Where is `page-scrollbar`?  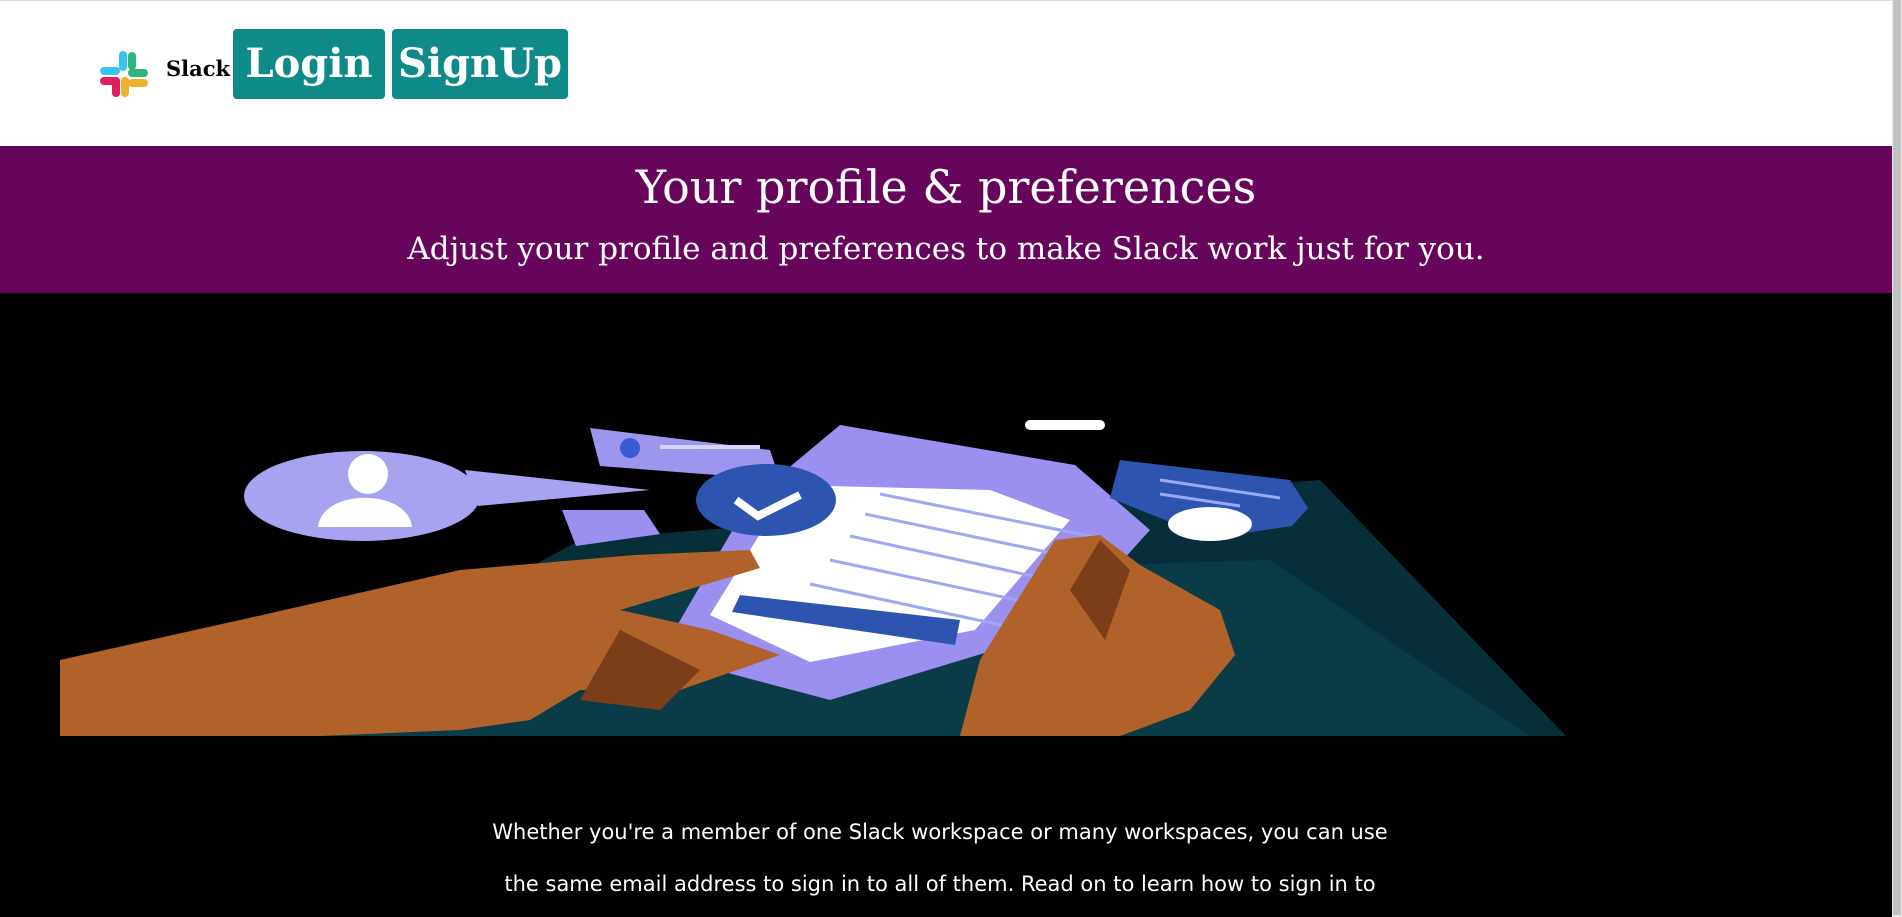
page-scrollbar is located at coordinates (1897, 458).